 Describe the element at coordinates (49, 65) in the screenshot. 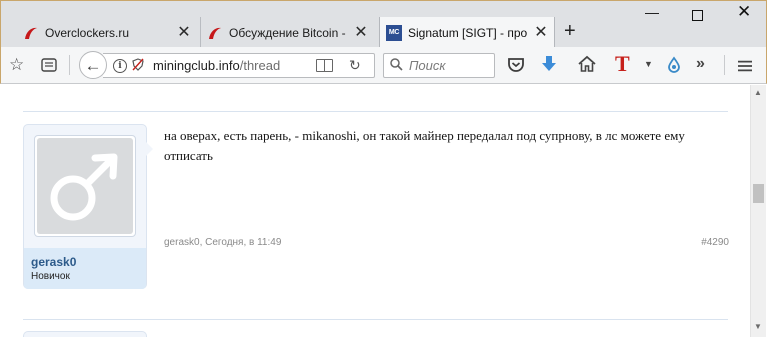

I see `reading-list-icon` at that location.